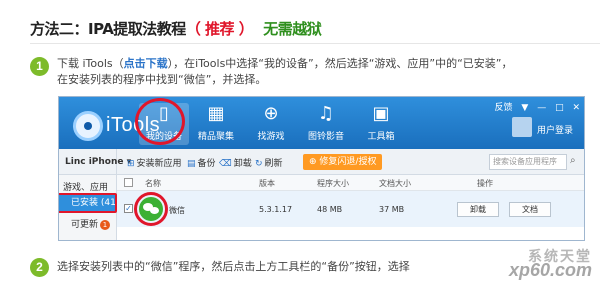 This screenshot has width=600, height=283. Describe the element at coordinates (131, 164) in the screenshot. I see `install-icon: ⊞` at that location.